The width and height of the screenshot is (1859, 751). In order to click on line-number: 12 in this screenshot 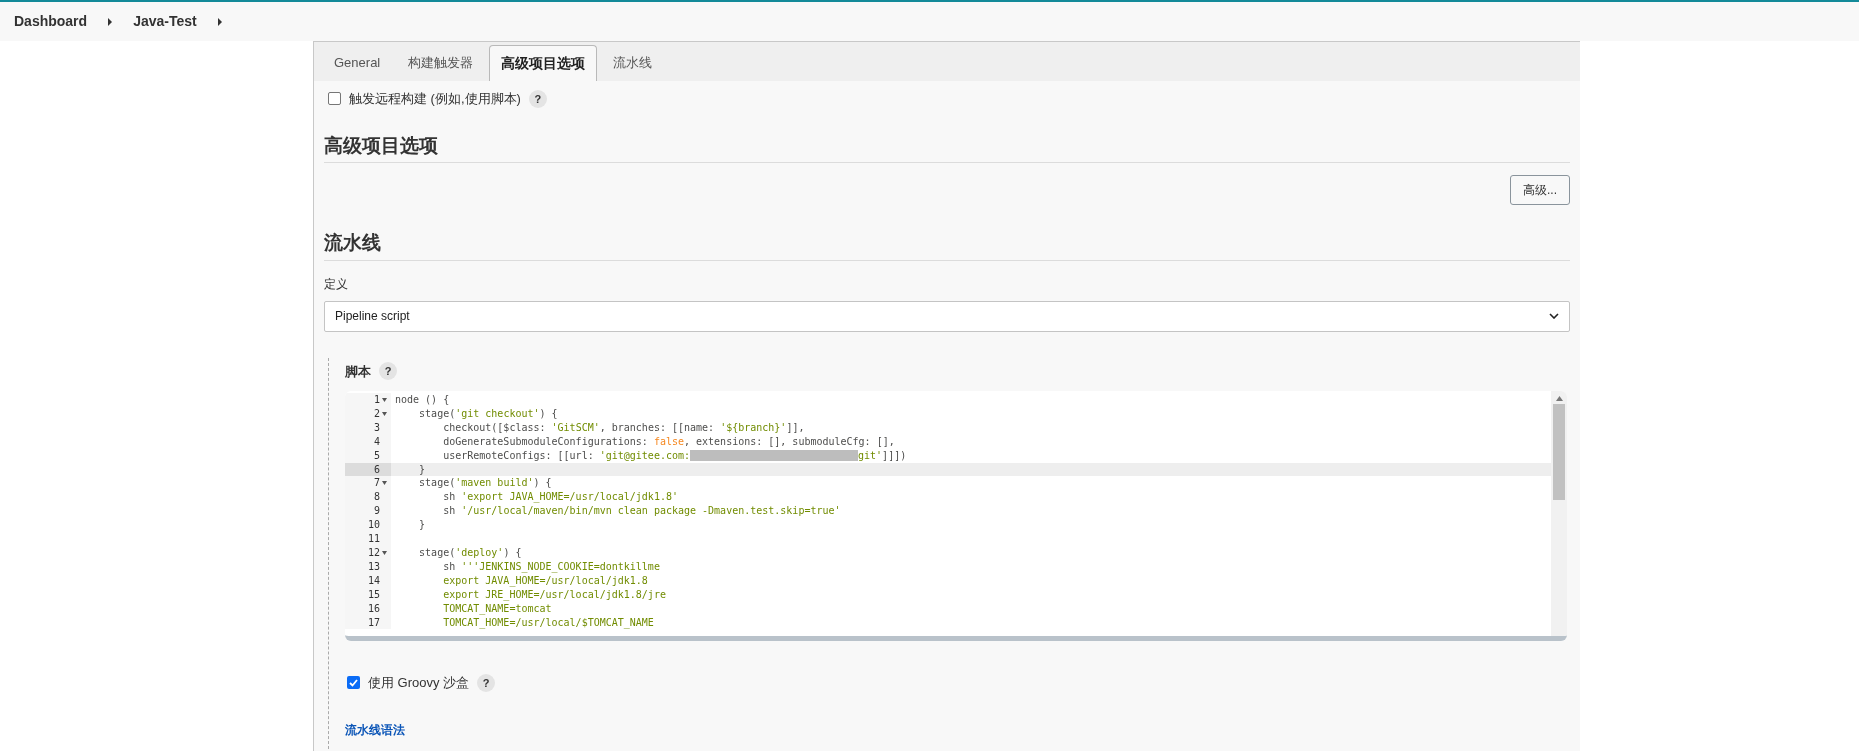, I will do `click(373, 552)`.